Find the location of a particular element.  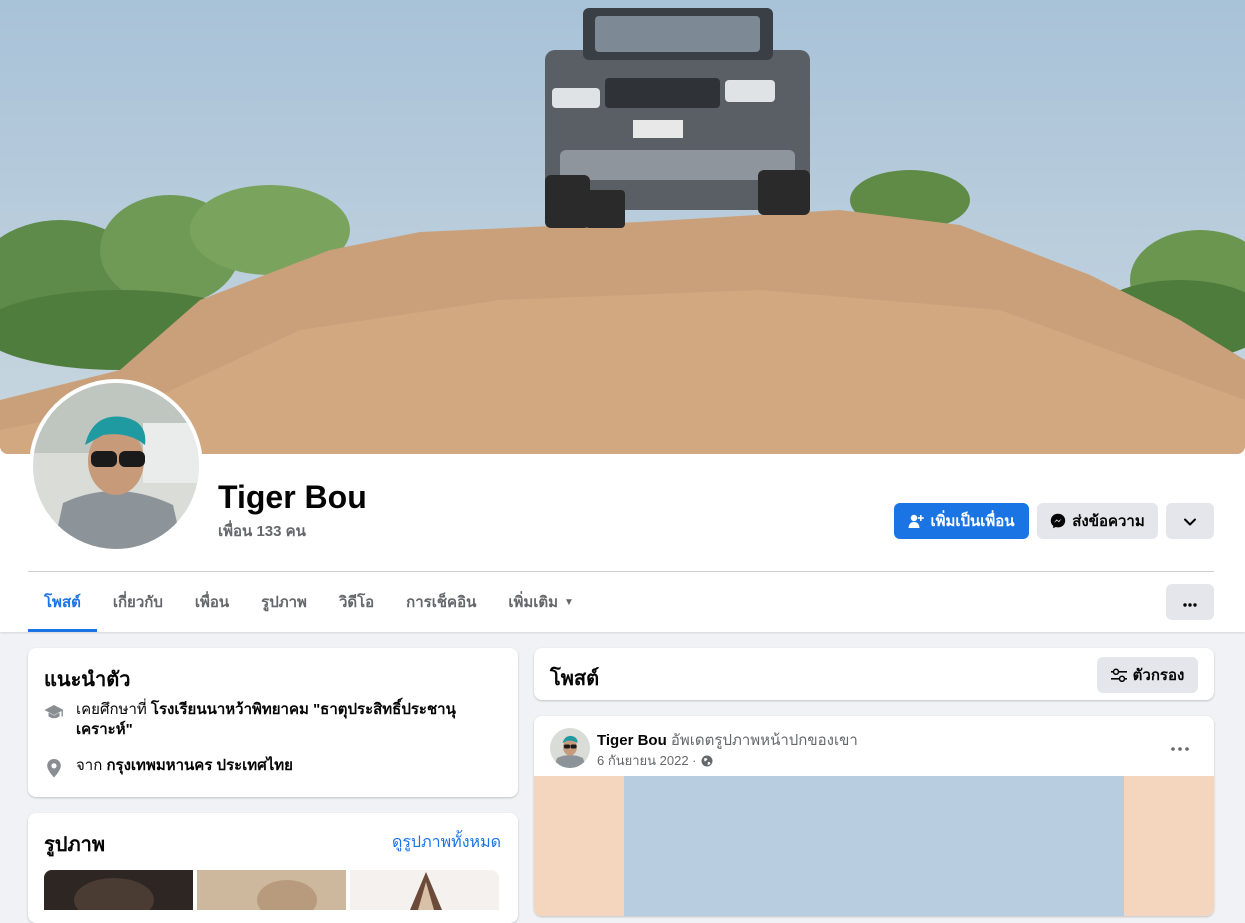

post-author-name: Tiger Bou is located at coordinates (632, 740).